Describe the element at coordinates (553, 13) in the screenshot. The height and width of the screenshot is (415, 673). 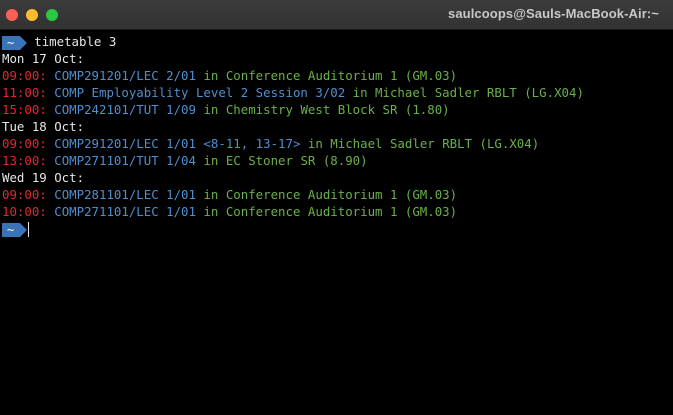
I see `window-title: saulcoops@Sauls-MacBook-Air:~` at that location.